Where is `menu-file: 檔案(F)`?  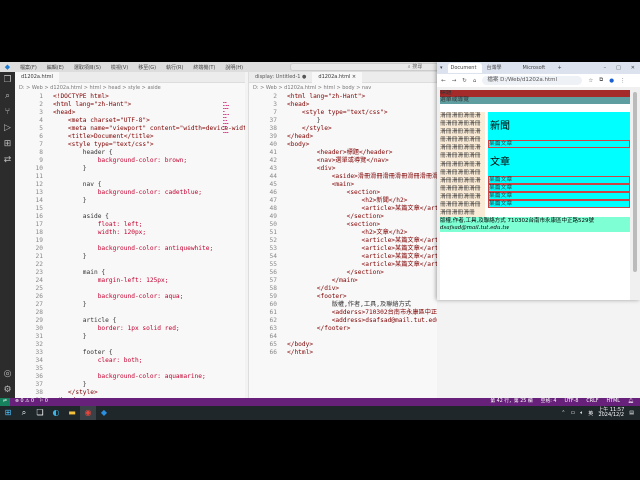 menu-file: 檔案(F) is located at coordinates (28, 67).